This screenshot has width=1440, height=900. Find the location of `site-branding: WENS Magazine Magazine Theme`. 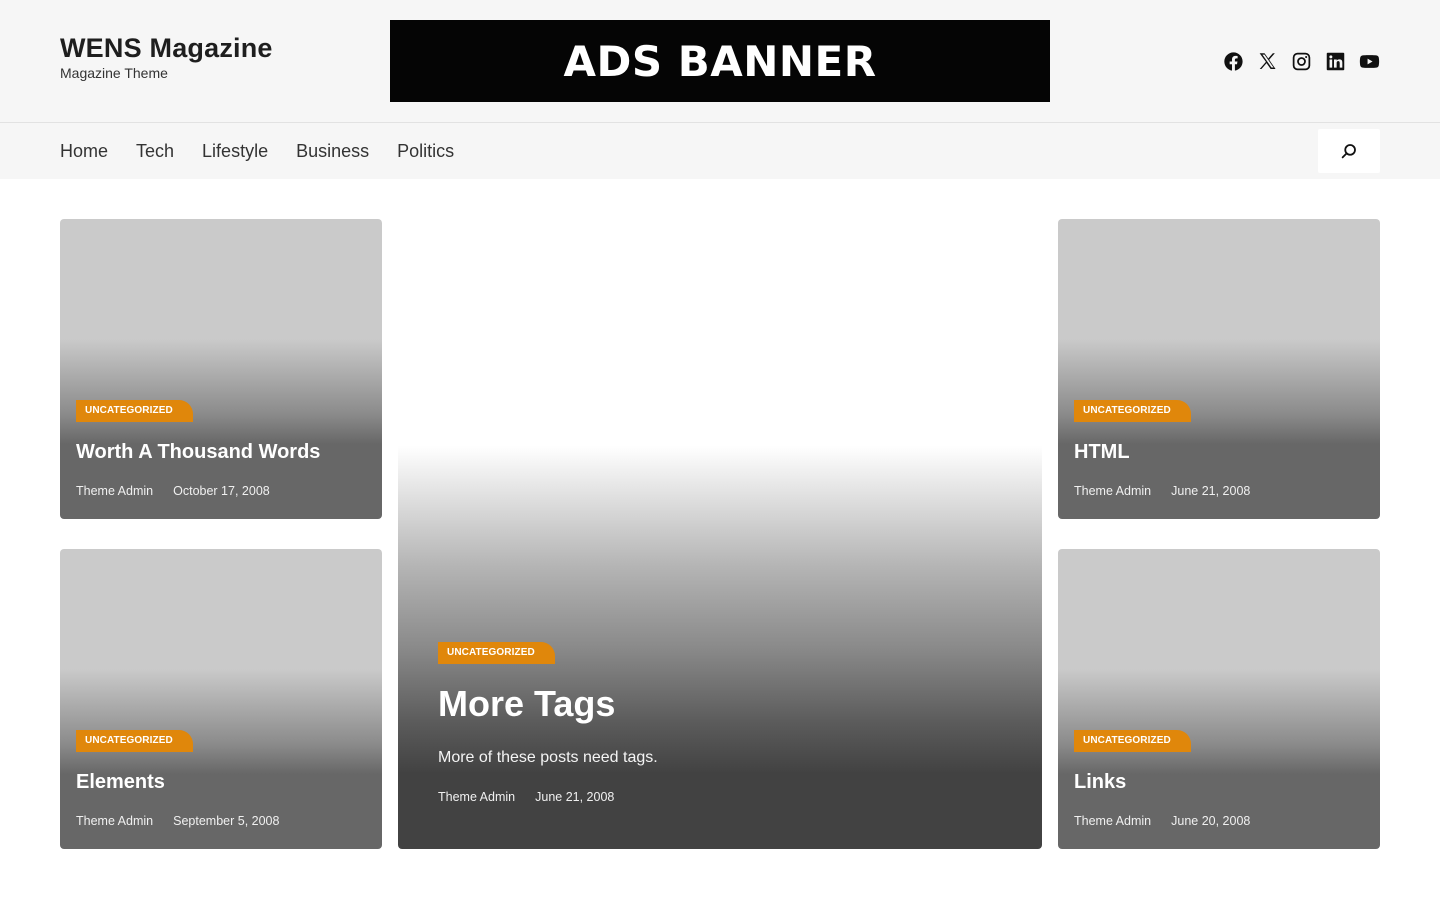

site-branding: WENS Magazine Magazine Theme is located at coordinates (166, 56).